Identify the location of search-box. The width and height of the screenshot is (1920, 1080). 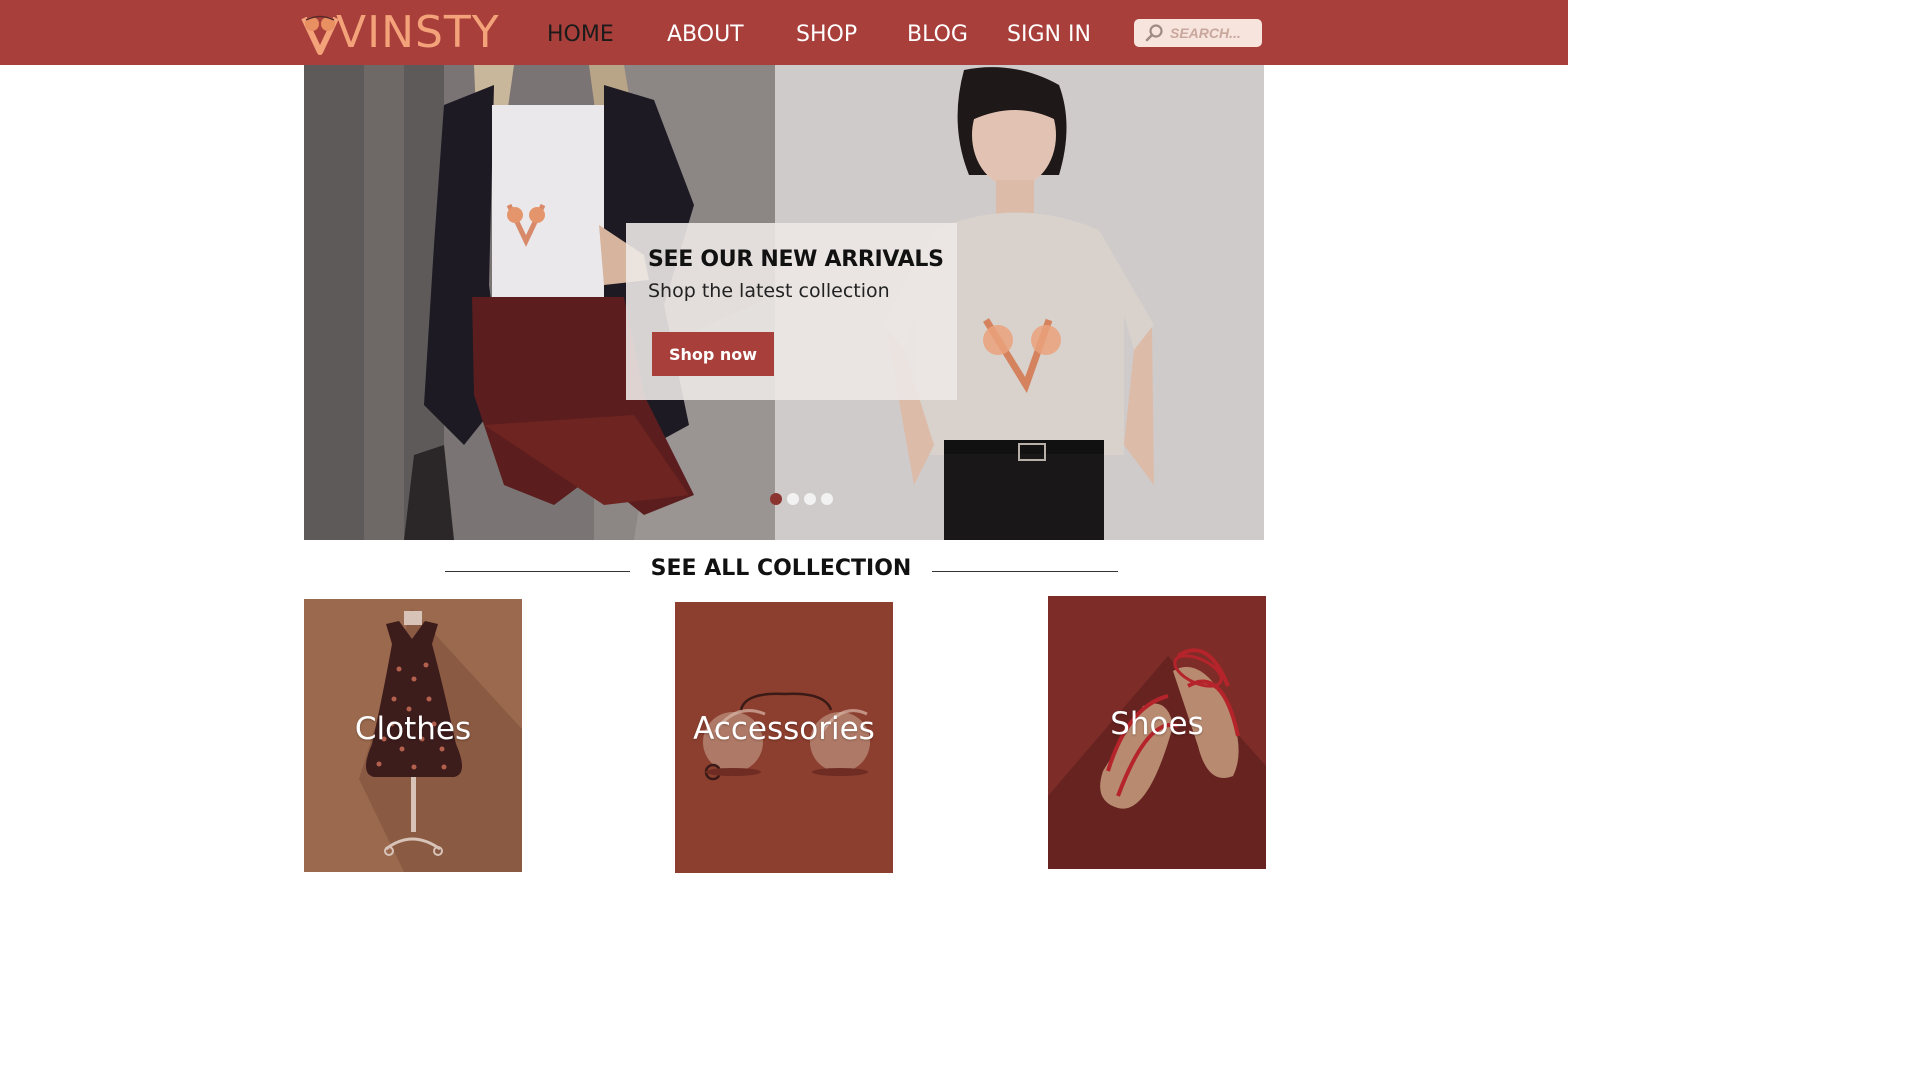
(1198, 33).